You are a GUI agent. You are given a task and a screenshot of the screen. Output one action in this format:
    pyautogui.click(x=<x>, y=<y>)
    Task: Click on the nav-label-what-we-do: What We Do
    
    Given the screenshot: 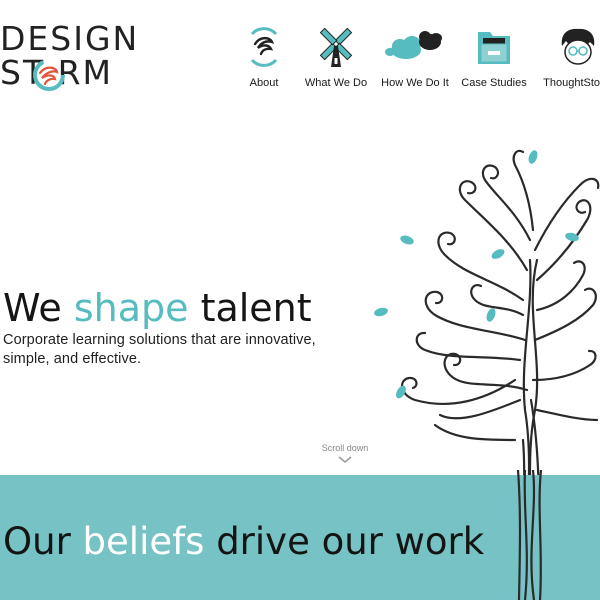 What is the action you would take?
    pyautogui.click(x=336, y=83)
    